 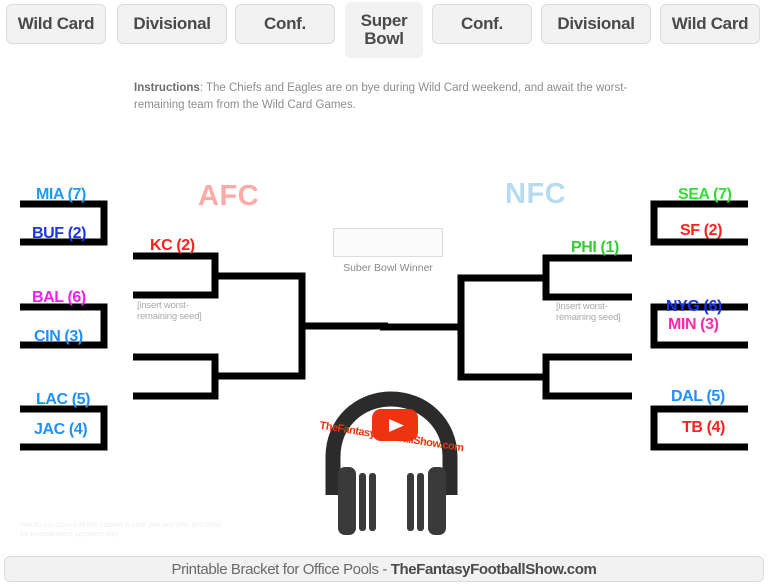 What do you see at coordinates (501, 327) in the screenshot?
I see `nfc-conf-connector` at bounding box center [501, 327].